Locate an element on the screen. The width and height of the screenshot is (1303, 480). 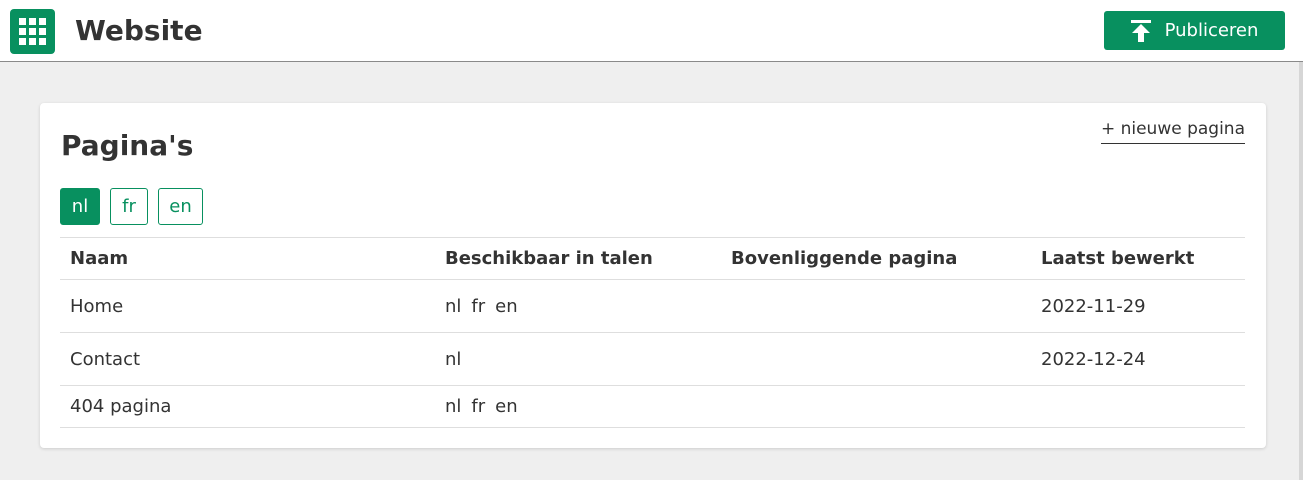
table-row: Home nl fr en 2022-11-29 is located at coordinates (652, 306).